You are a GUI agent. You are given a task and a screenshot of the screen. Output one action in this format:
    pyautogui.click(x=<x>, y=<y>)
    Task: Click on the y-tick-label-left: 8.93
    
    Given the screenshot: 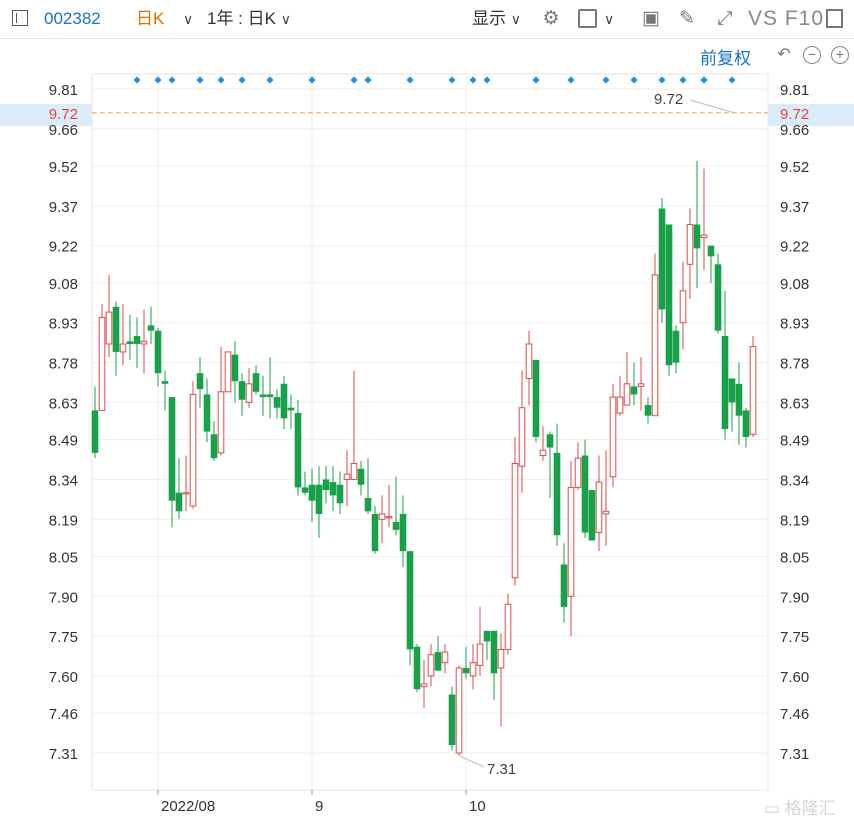 What is the action you would take?
    pyautogui.click(x=63, y=324)
    